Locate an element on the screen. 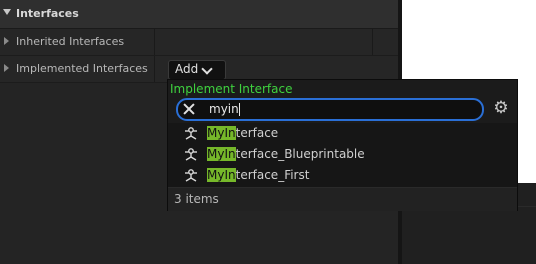  item-label: MyInterface_First is located at coordinates (258, 175).